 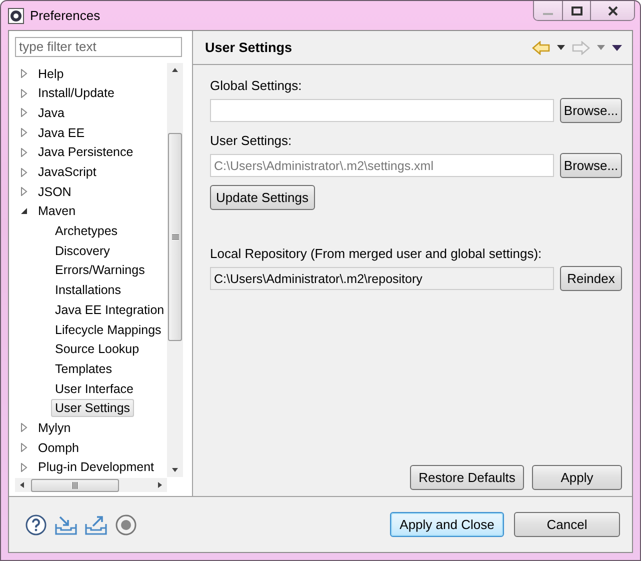 I want to click on tree-item: Templates, so click(x=83, y=369).